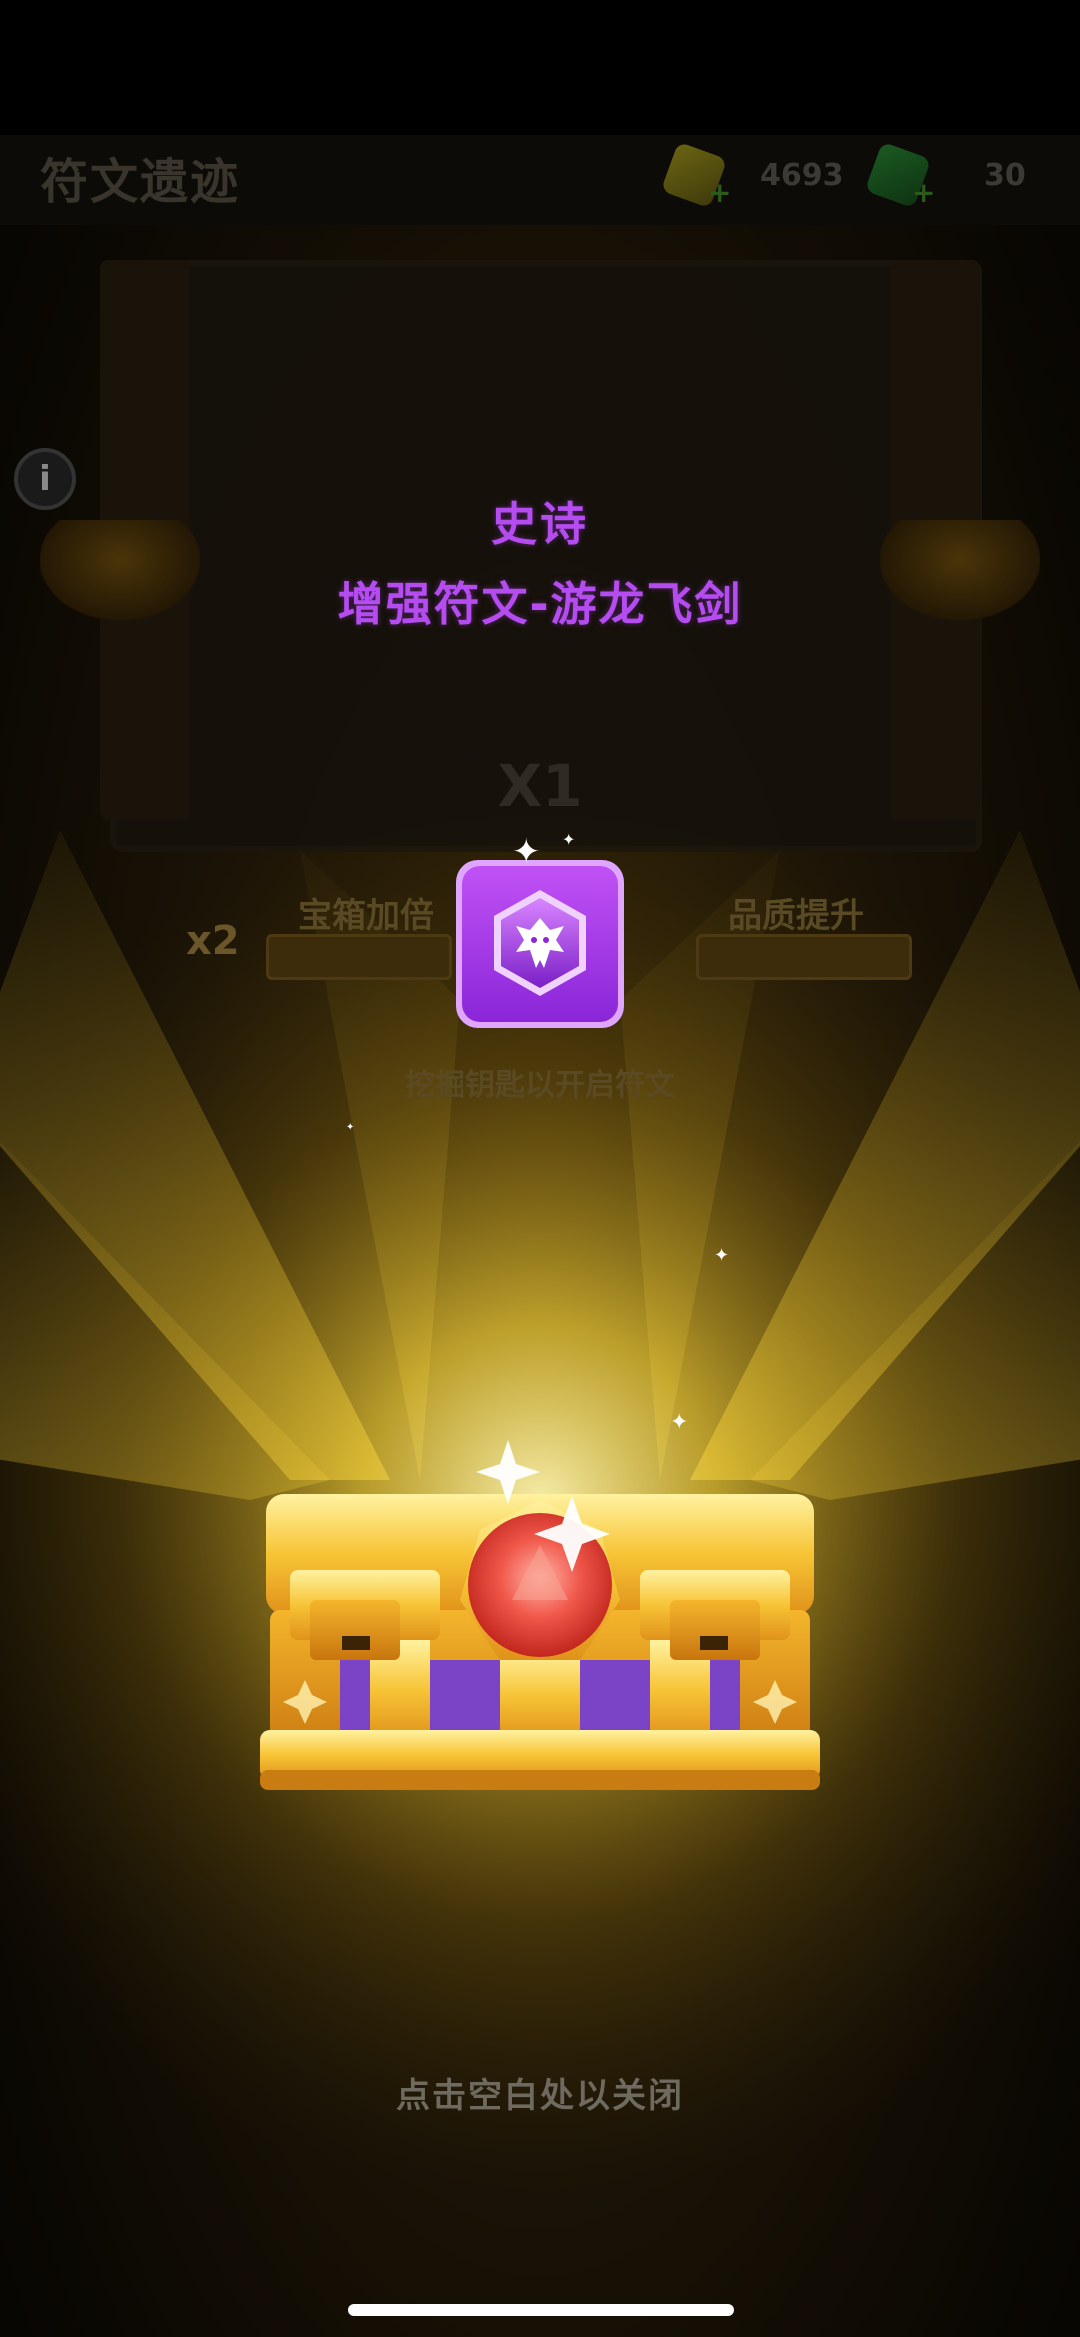 The height and width of the screenshot is (2337, 1080). I want to click on gold-currency: + 4693, so click(752, 175).